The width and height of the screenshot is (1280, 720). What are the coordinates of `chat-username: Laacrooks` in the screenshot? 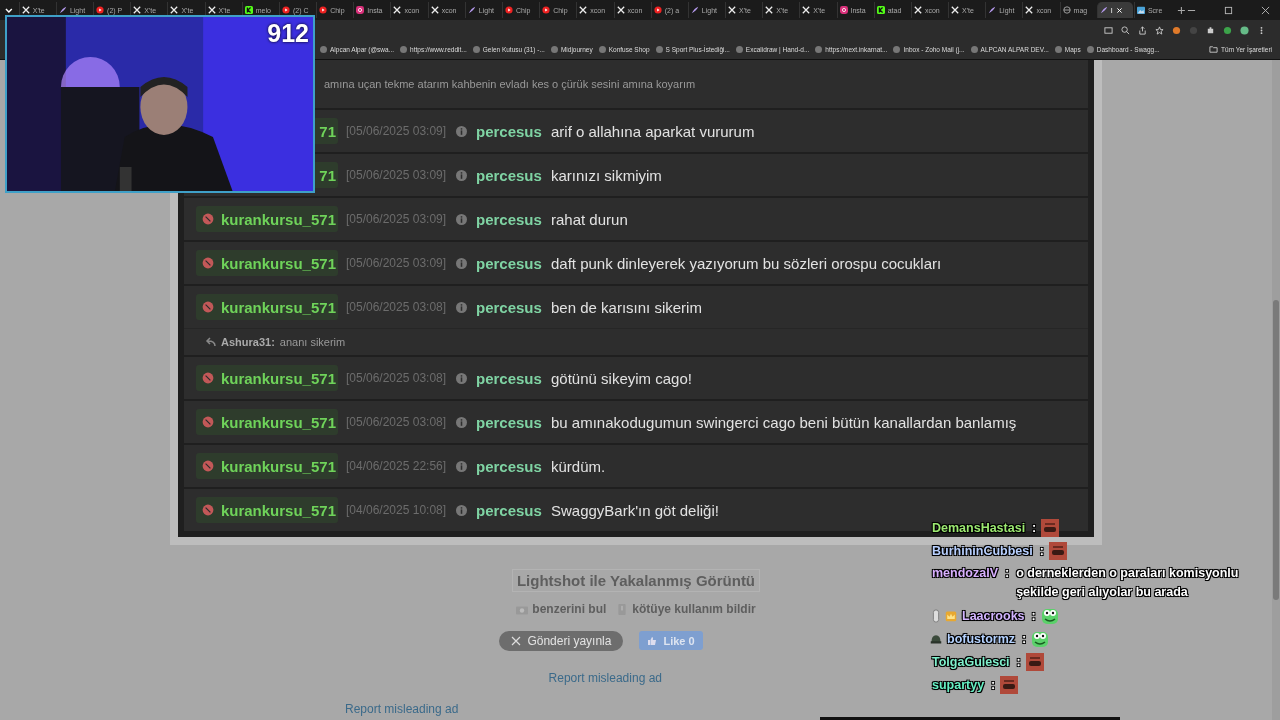 It's located at (993, 615).